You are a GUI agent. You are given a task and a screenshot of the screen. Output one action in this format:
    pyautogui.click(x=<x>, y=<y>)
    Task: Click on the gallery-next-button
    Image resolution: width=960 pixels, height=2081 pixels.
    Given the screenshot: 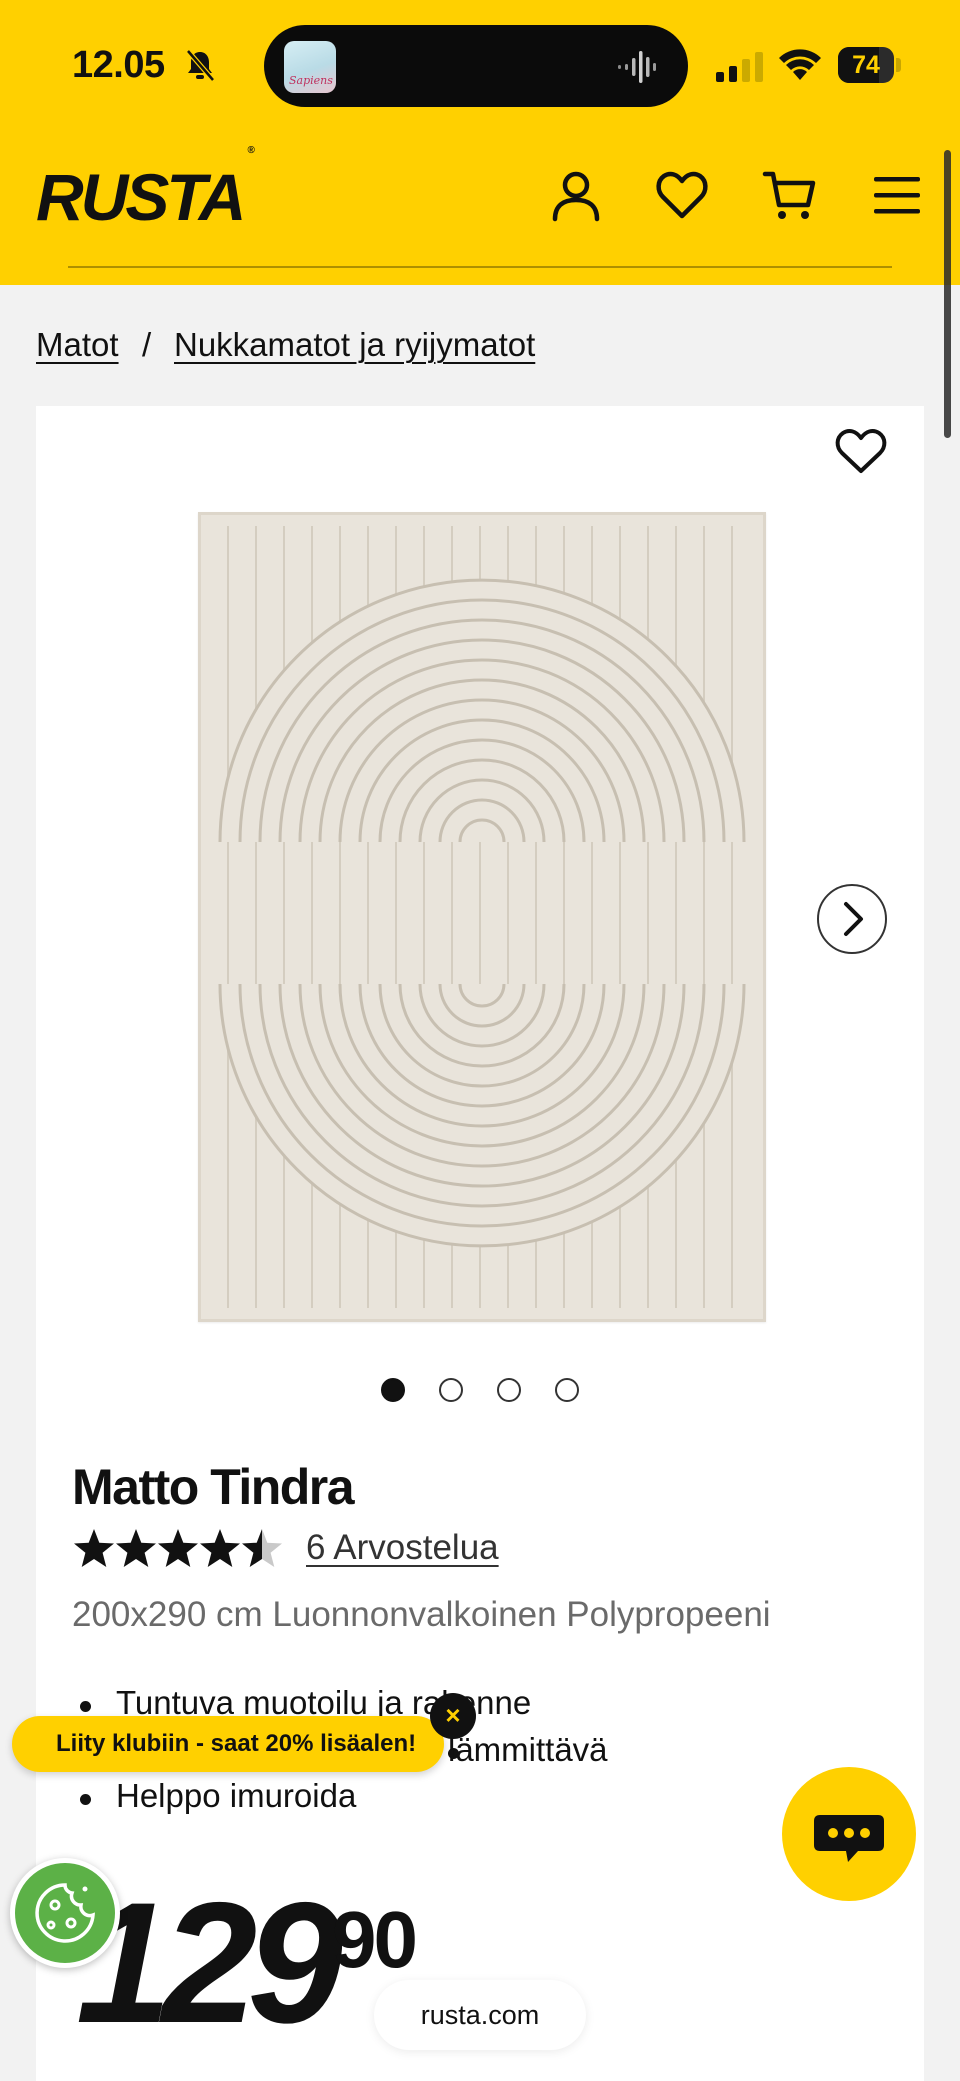 What is the action you would take?
    pyautogui.click(x=852, y=919)
    